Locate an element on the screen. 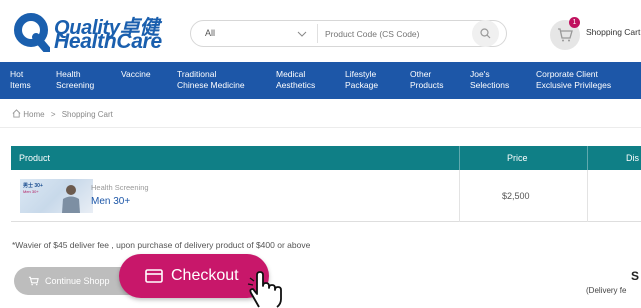 The image size is (641, 308). nav-item-line2: Package is located at coordinates (362, 85).